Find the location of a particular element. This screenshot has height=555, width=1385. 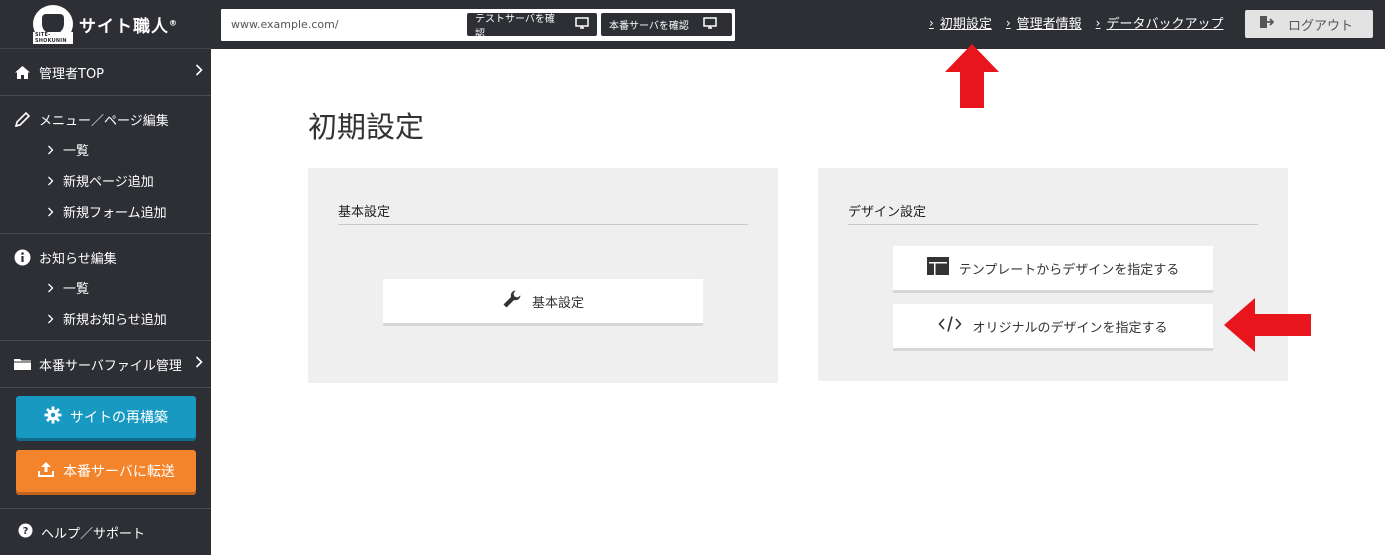

original-design-button: オリジナルのデザインを指定する is located at coordinates (1053, 327).